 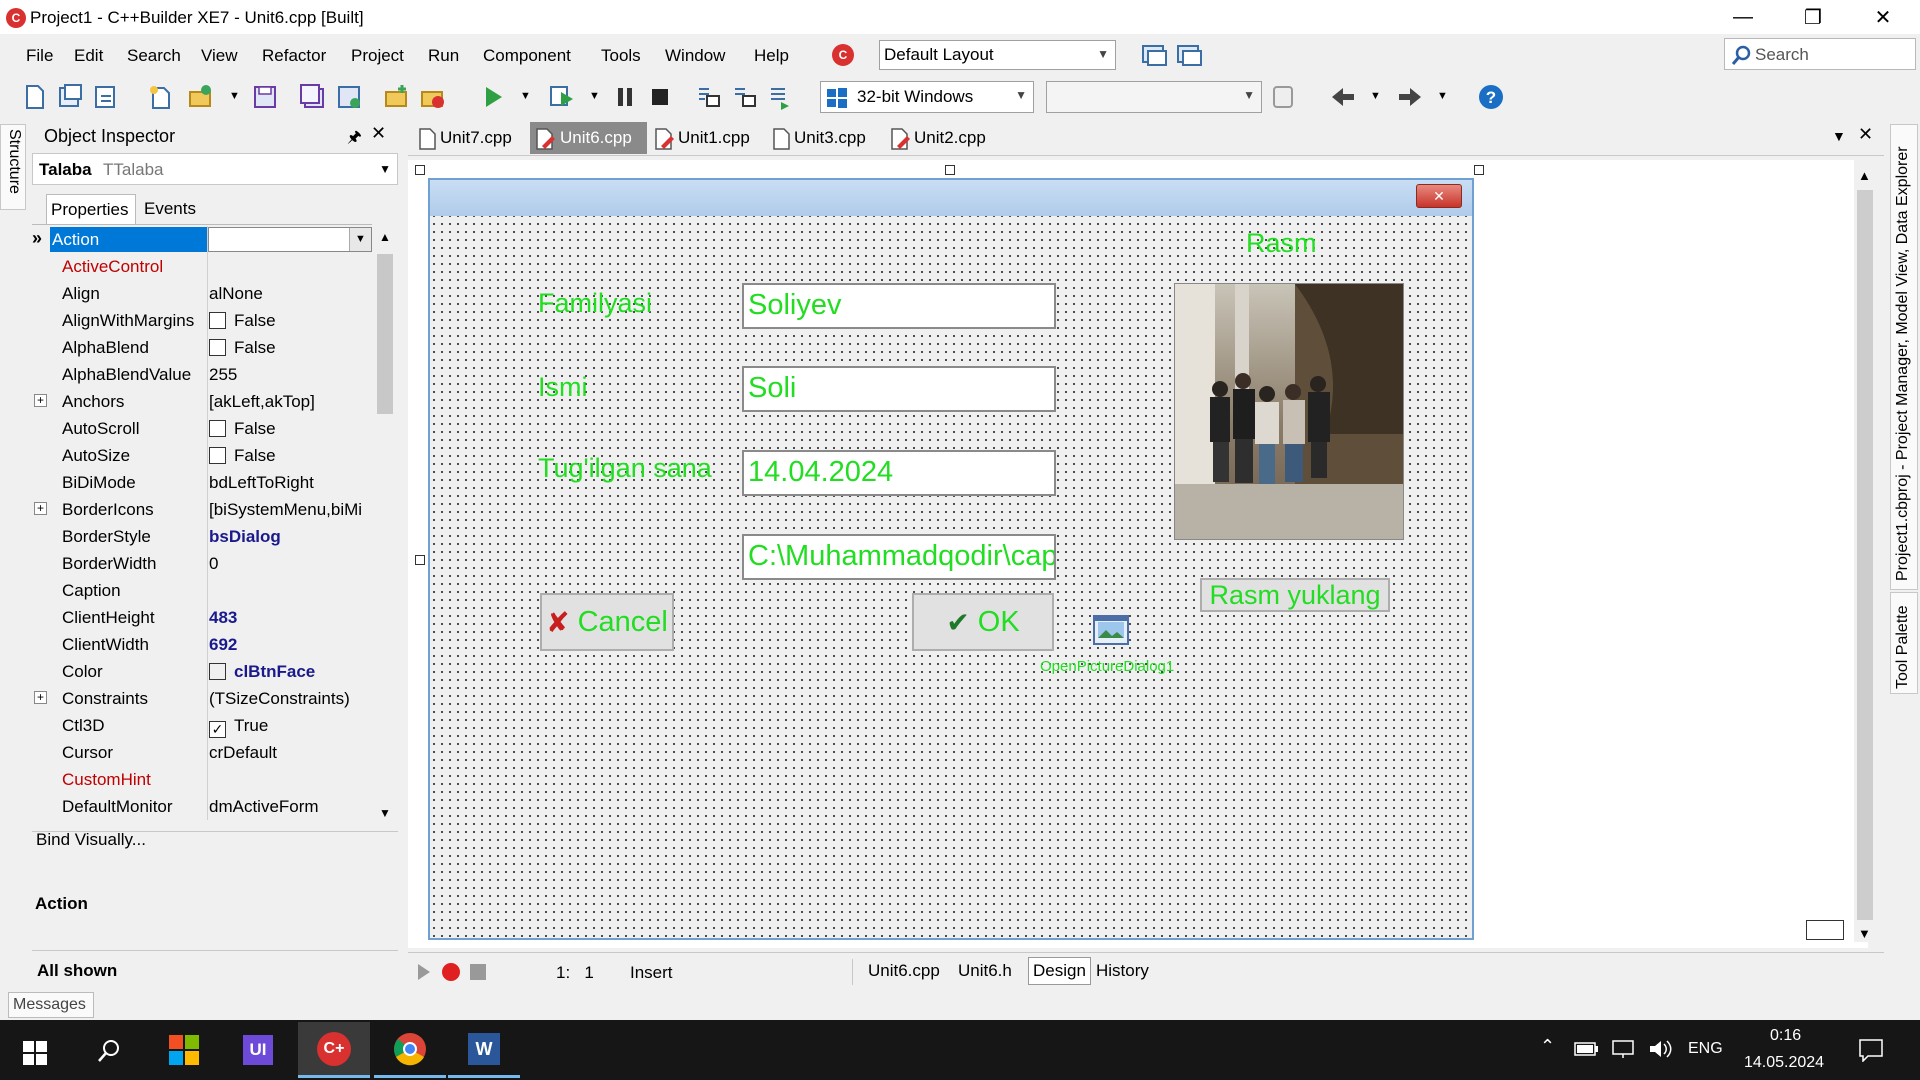 What do you see at coordinates (202, 752) in the screenshot?
I see `property-row: Cursor crDefault` at bounding box center [202, 752].